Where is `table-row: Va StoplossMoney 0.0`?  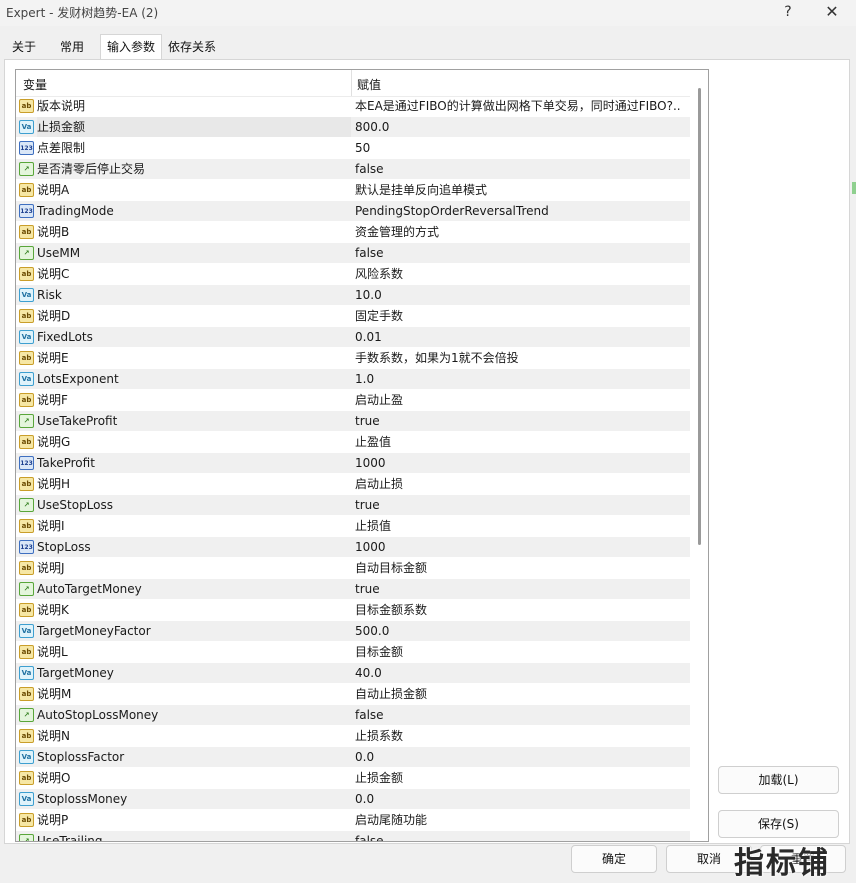
table-row: Va StoplossMoney 0.0 is located at coordinates (353, 799).